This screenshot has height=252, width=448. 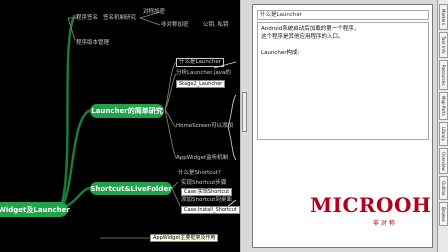 What do you see at coordinates (443, 161) in the screenshot?
I see `tab-overview: Overview` at bounding box center [443, 161].